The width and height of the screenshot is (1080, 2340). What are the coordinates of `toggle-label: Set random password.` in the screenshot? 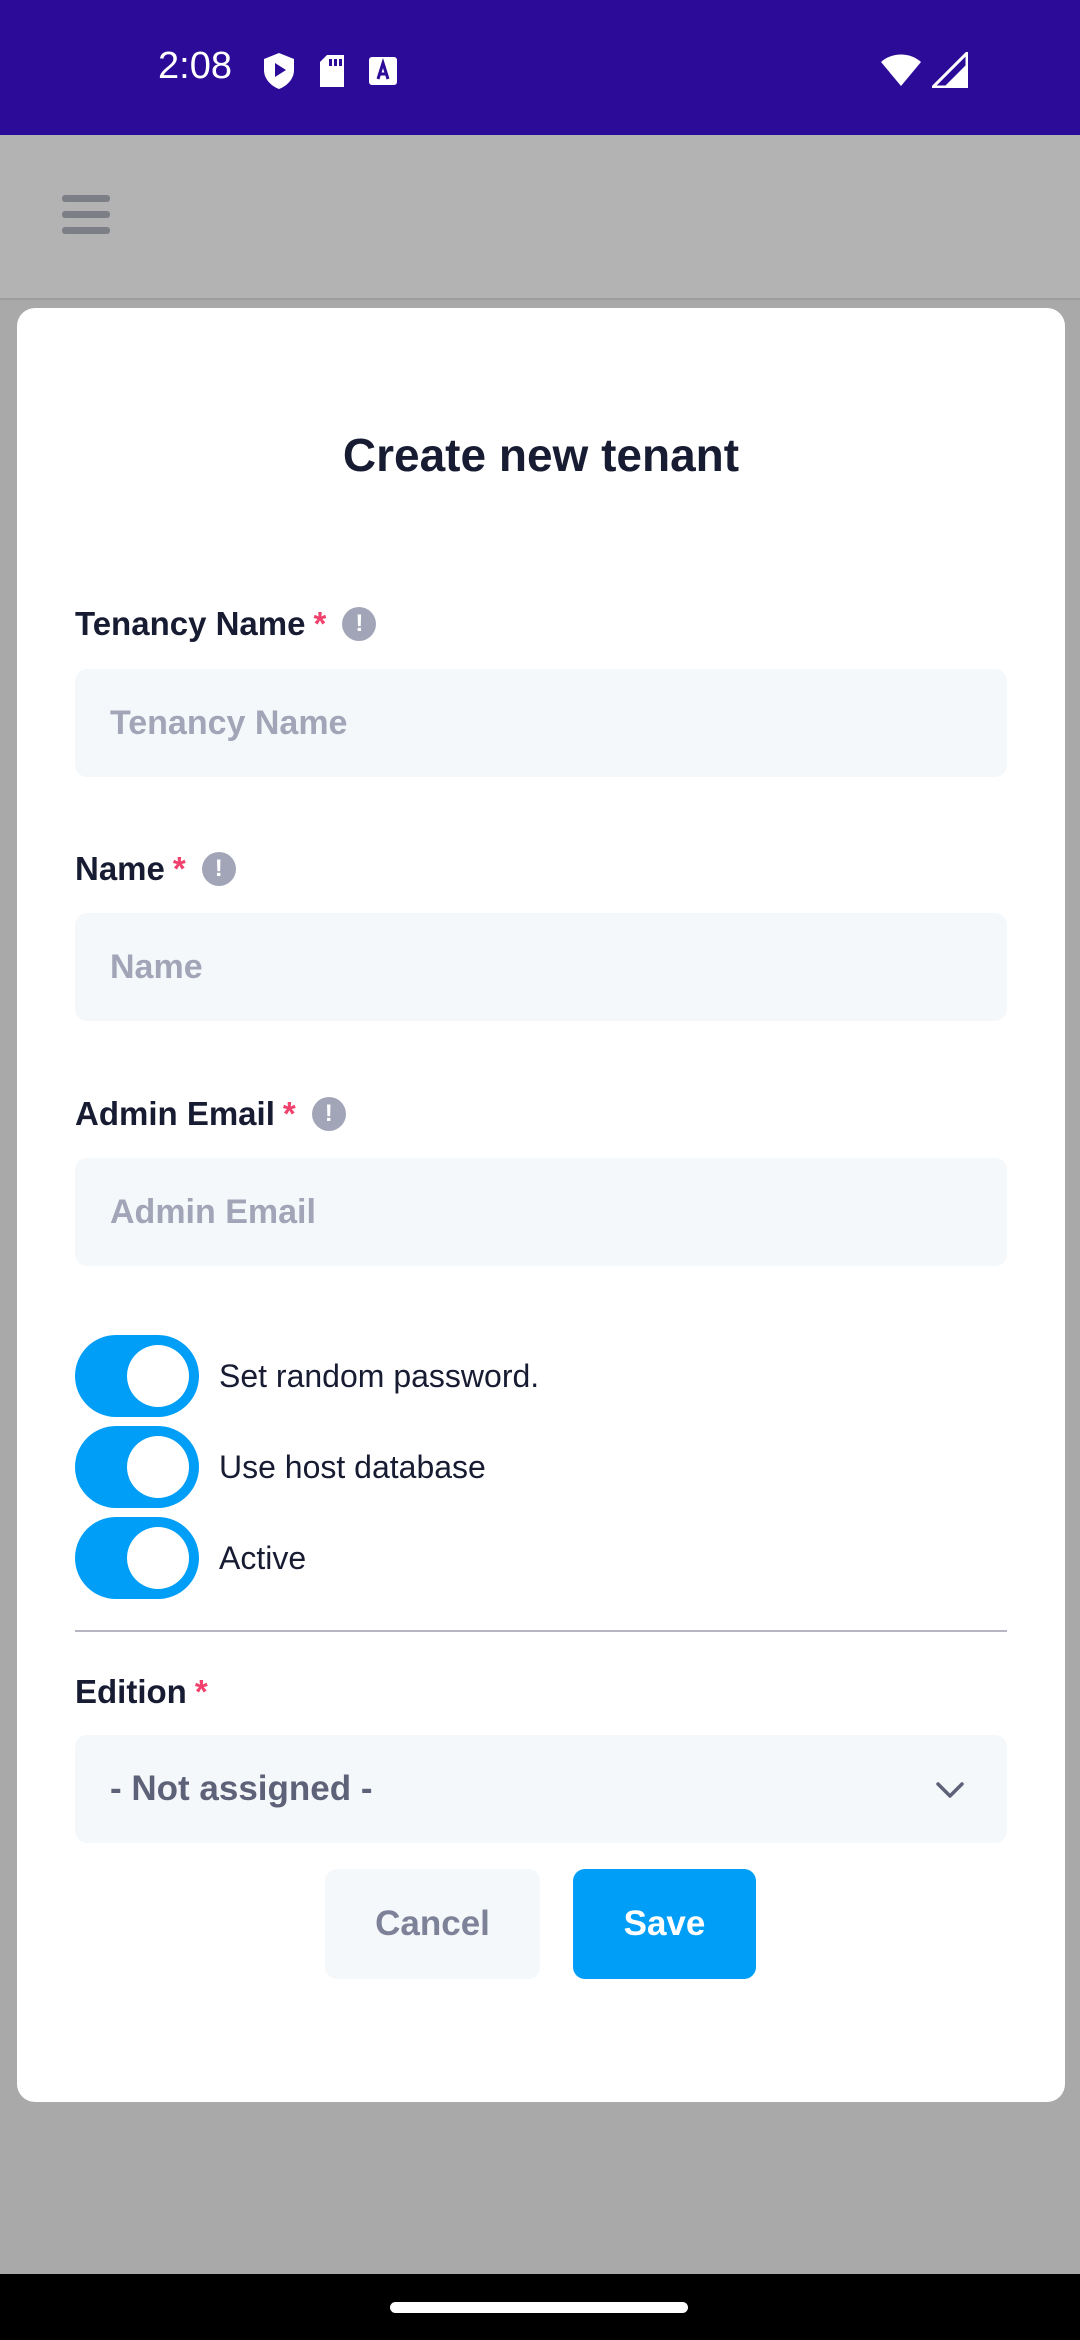 It's located at (379, 1375).